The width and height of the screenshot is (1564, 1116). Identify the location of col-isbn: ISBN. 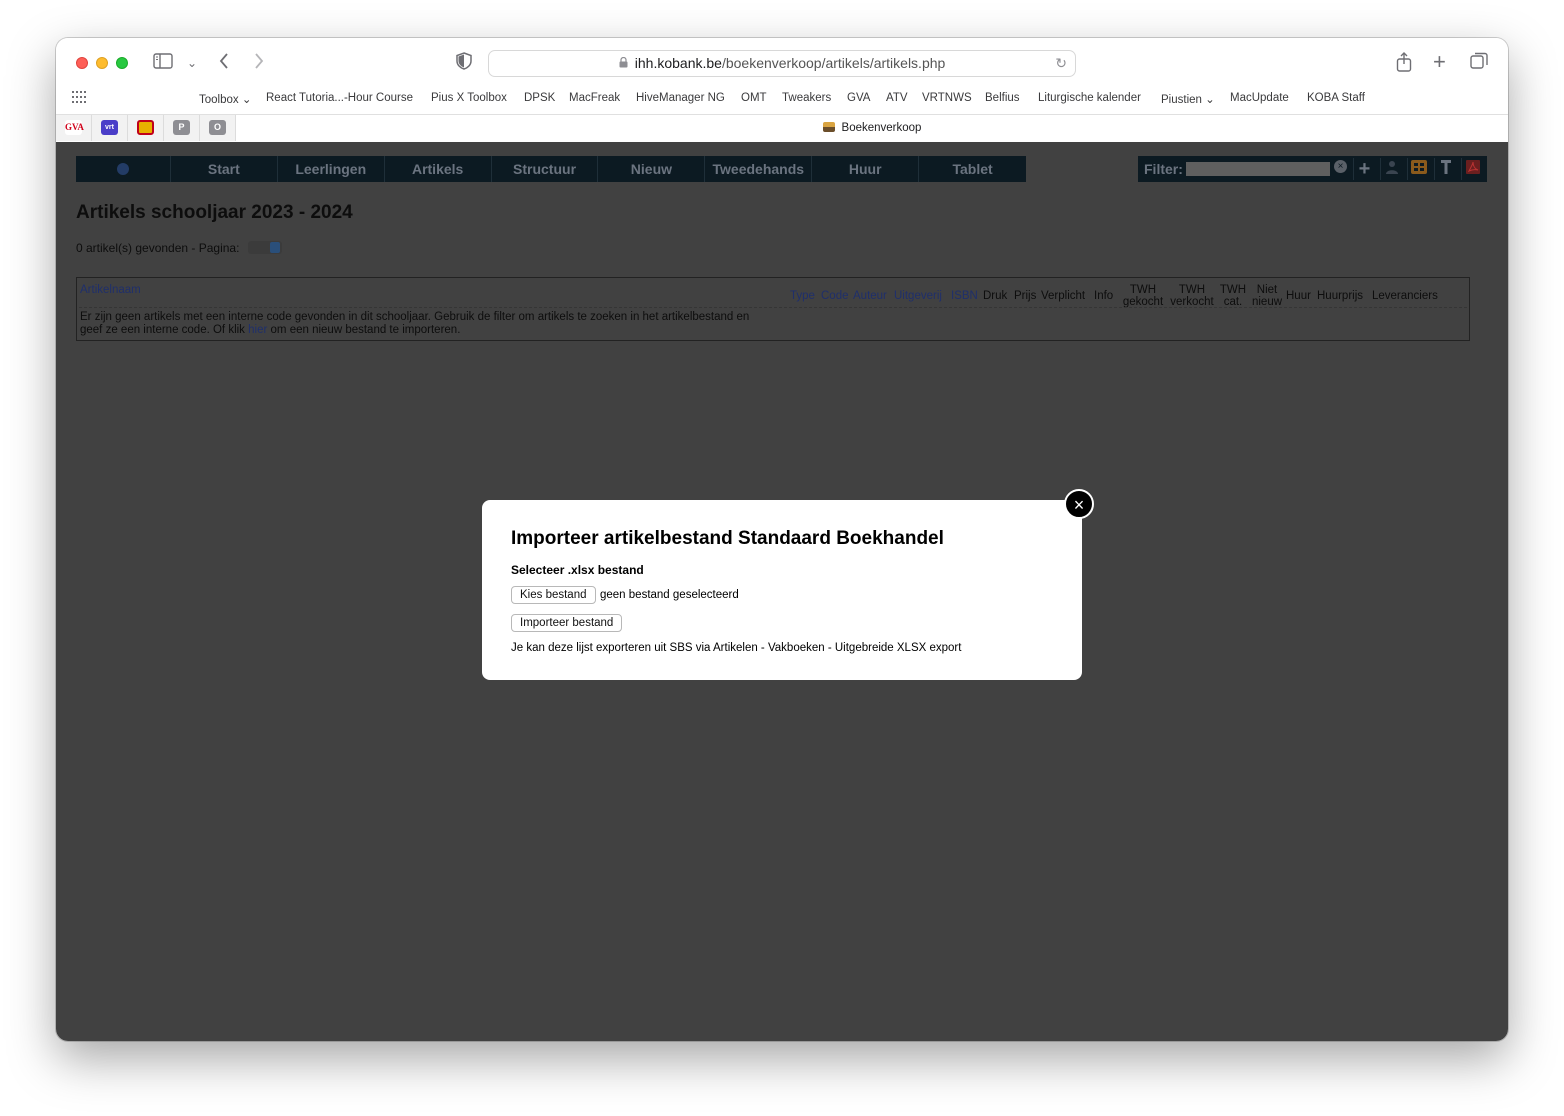
(964, 296).